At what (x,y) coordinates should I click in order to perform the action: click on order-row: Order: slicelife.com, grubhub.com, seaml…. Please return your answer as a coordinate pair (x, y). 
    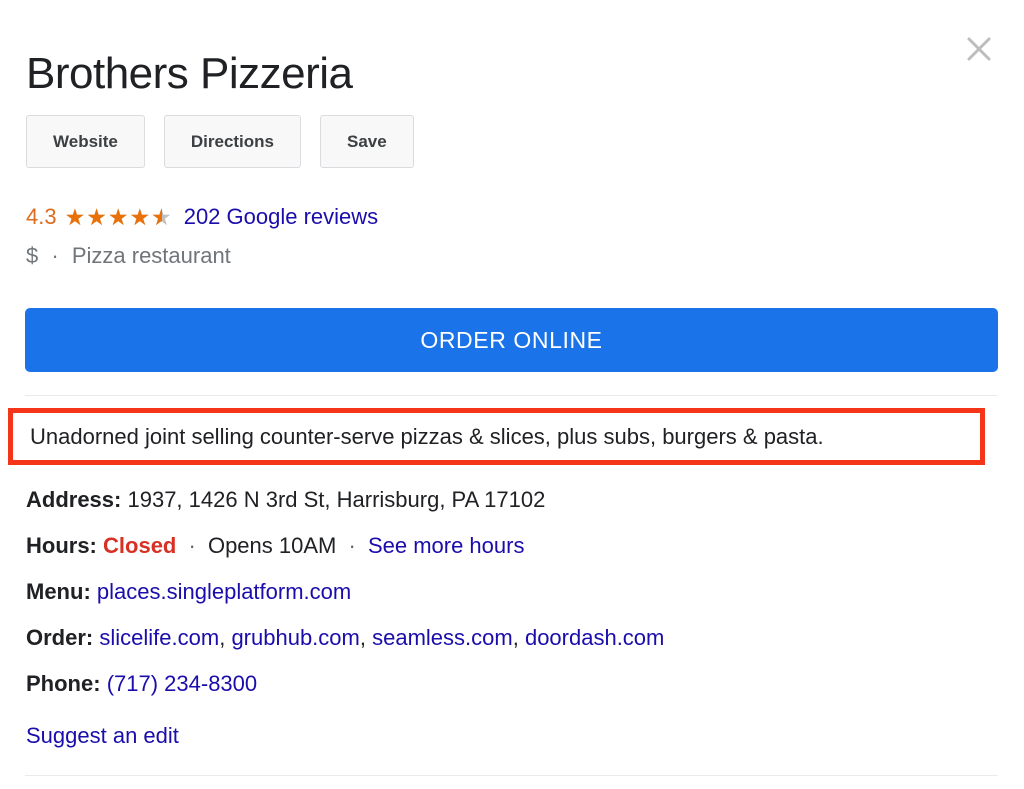
    Looking at the image, I should click on (513, 638).